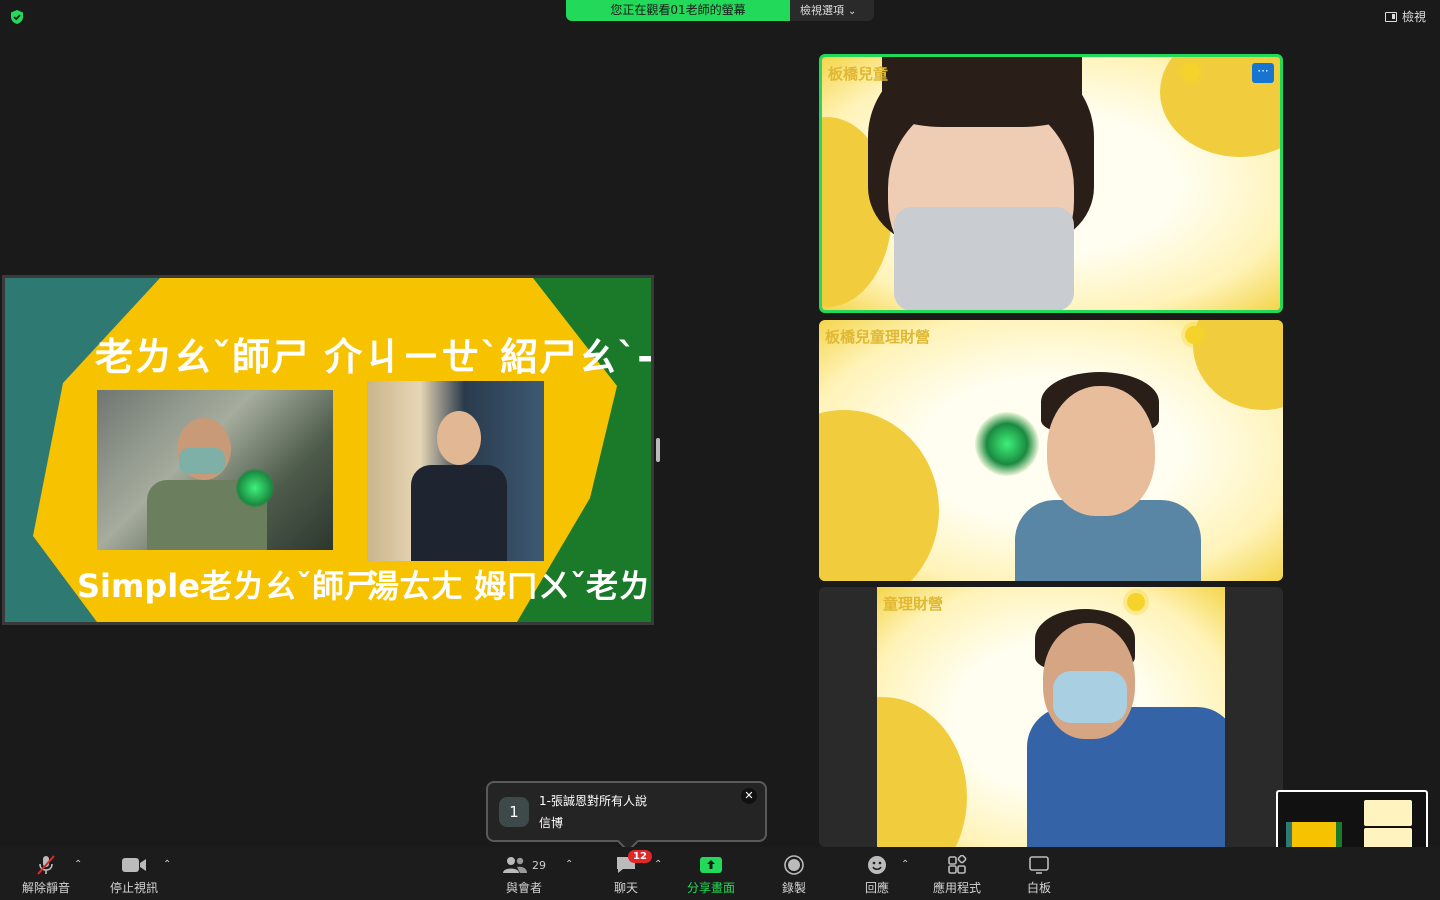 This screenshot has height=900, width=1440. Describe the element at coordinates (1038, 888) in the screenshot. I see `whiteboard-label: 白板` at that location.